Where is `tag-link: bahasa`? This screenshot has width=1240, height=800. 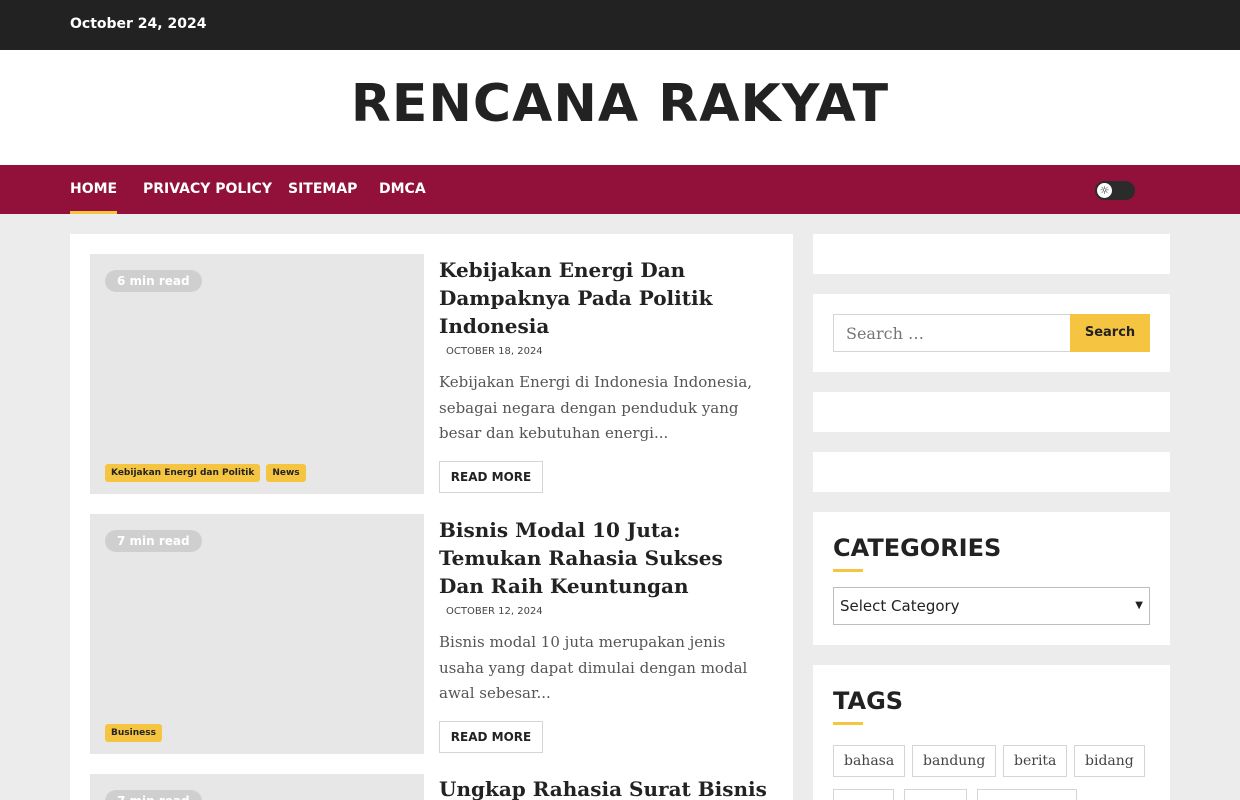 tag-link: bahasa is located at coordinates (869, 761).